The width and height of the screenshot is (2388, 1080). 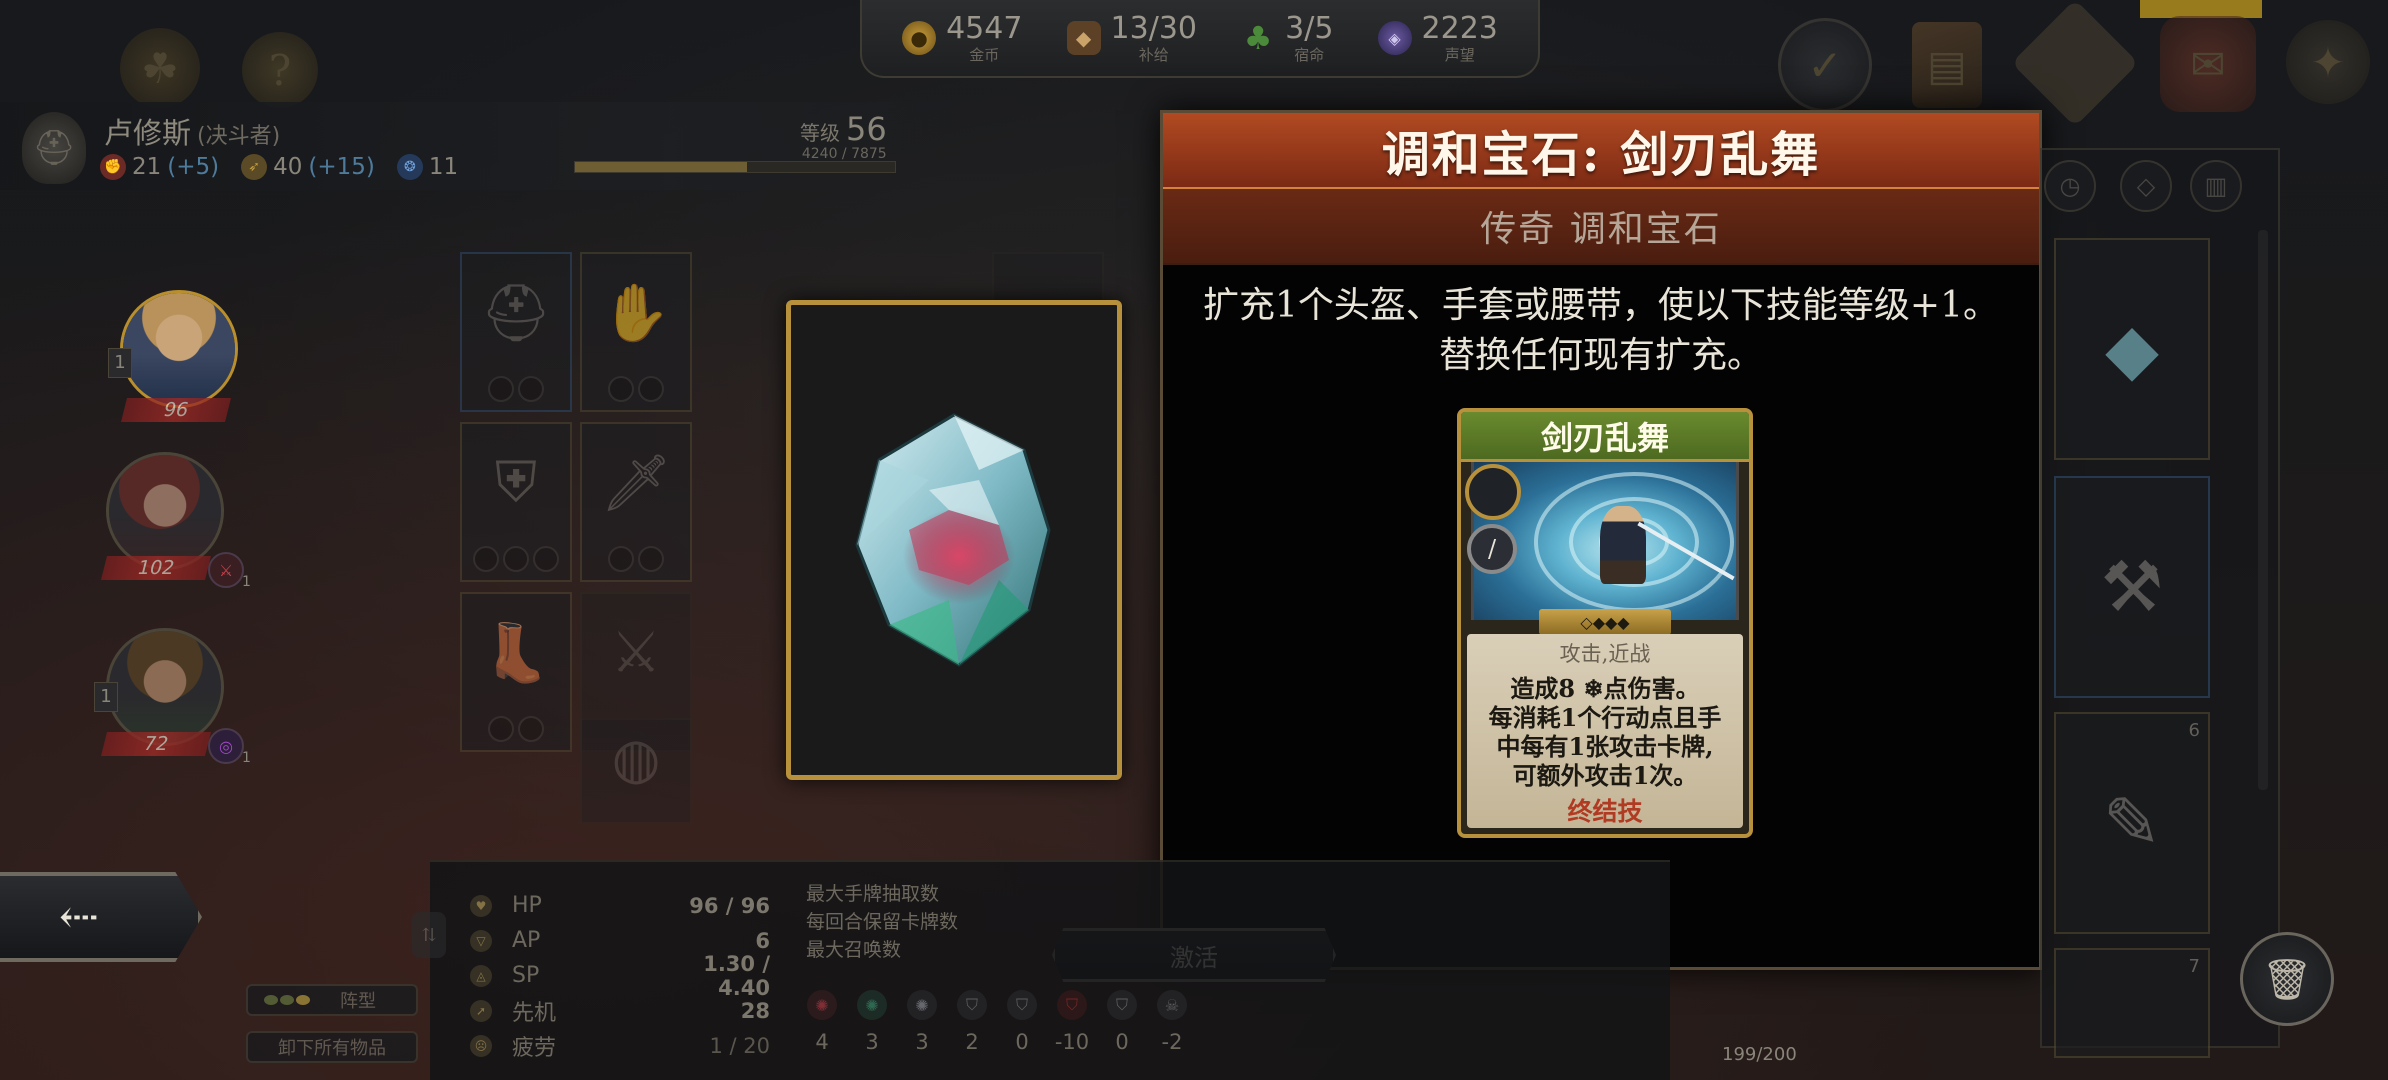 What do you see at coordinates (1947, 65) in the screenshot?
I see `journal-icon: ▤` at bounding box center [1947, 65].